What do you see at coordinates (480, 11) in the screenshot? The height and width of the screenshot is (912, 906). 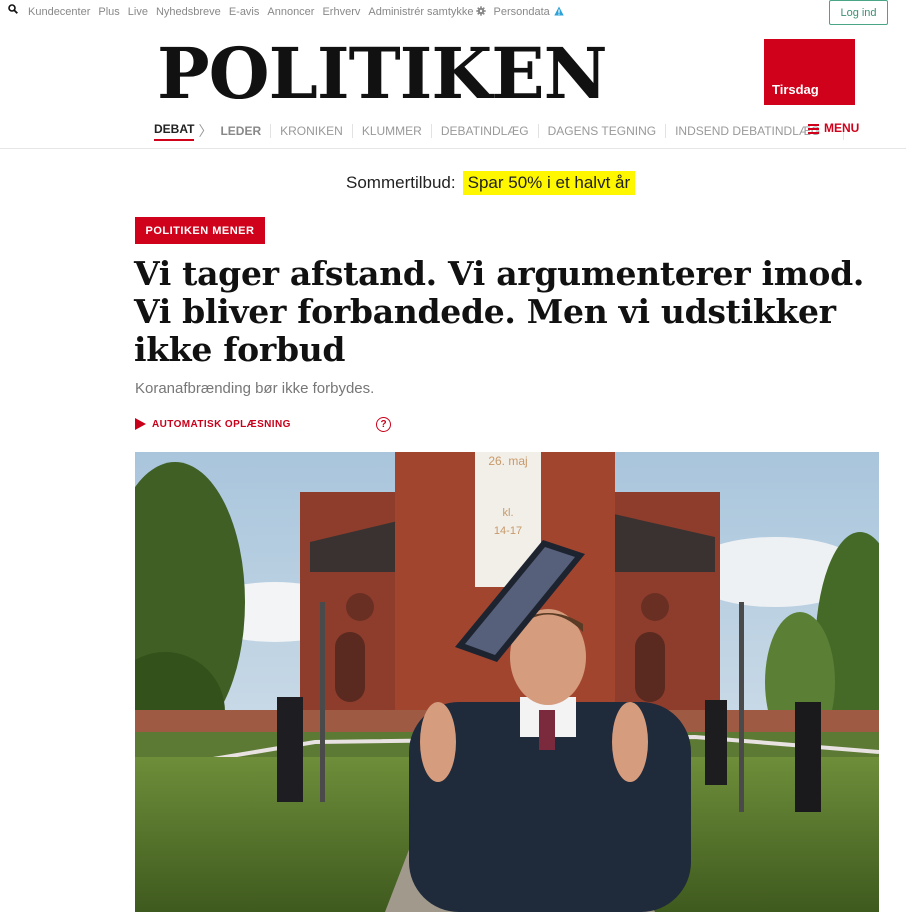 I see `gear-icon` at bounding box center [480, 11].